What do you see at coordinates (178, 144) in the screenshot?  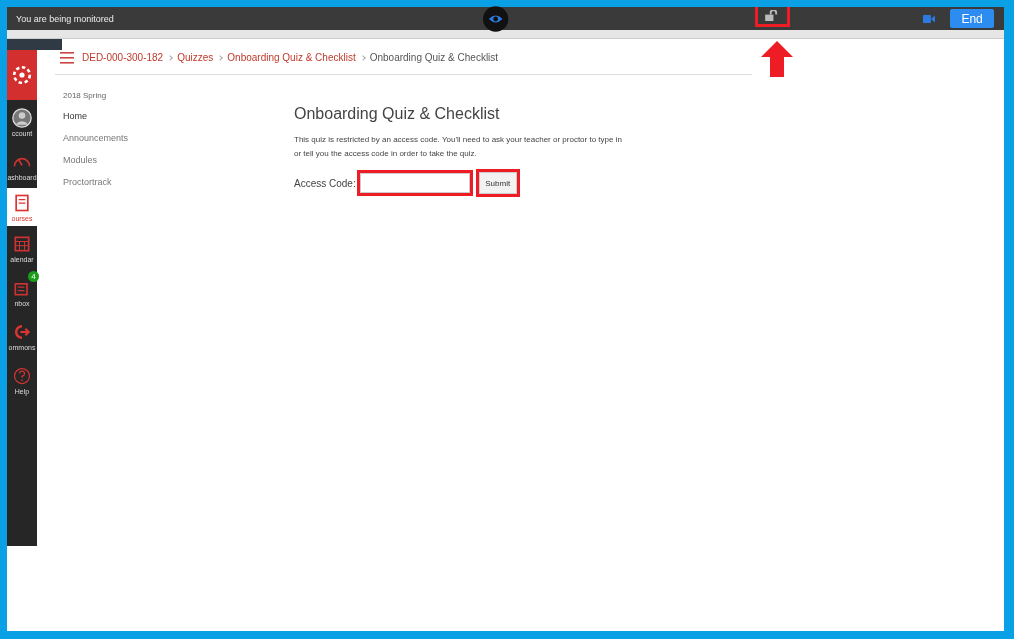 I see `course-nav-link: Announcements` at bounding box center [178, 144].